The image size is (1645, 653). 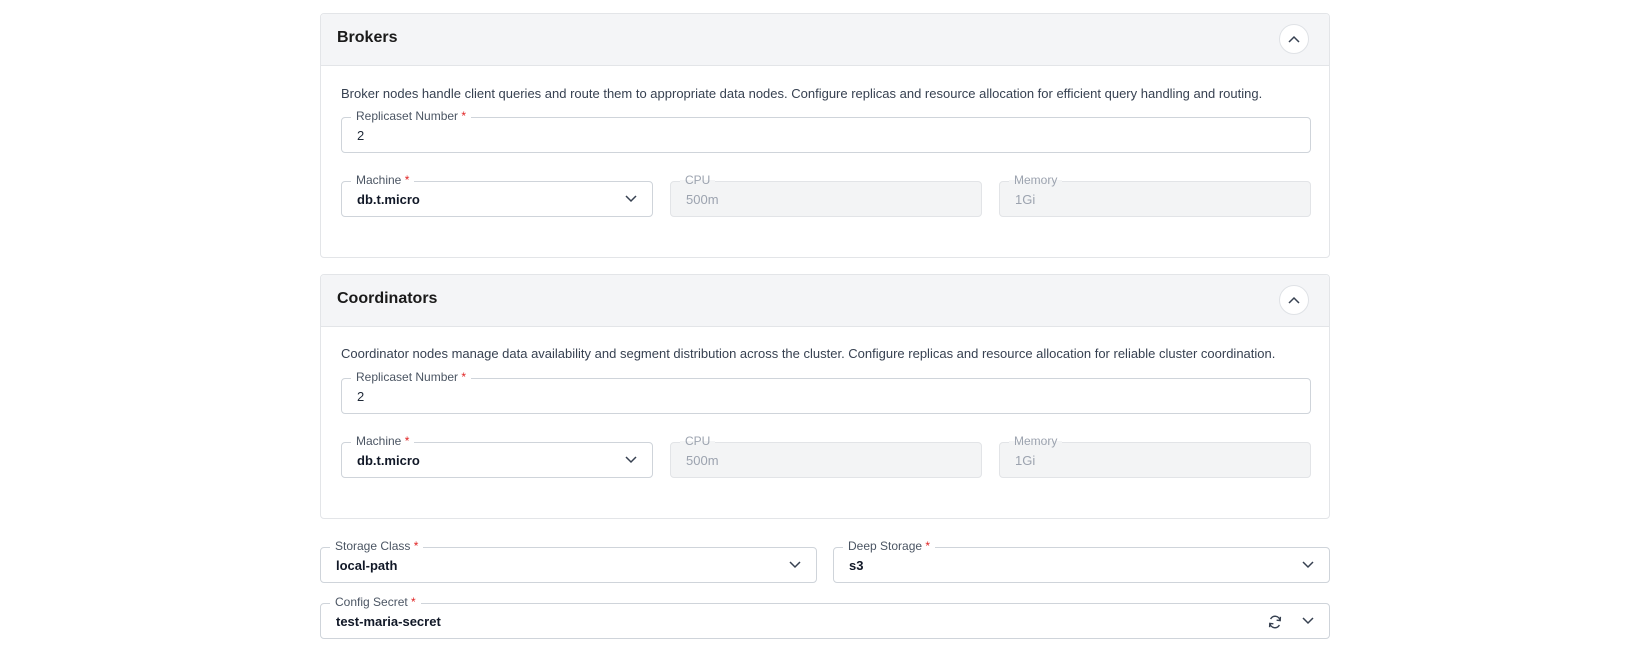 What do you see at coordinates (388, 621) in the screenshot?
I see `config-secret-value: test-maria-secret` at bounding box center [388, 621].